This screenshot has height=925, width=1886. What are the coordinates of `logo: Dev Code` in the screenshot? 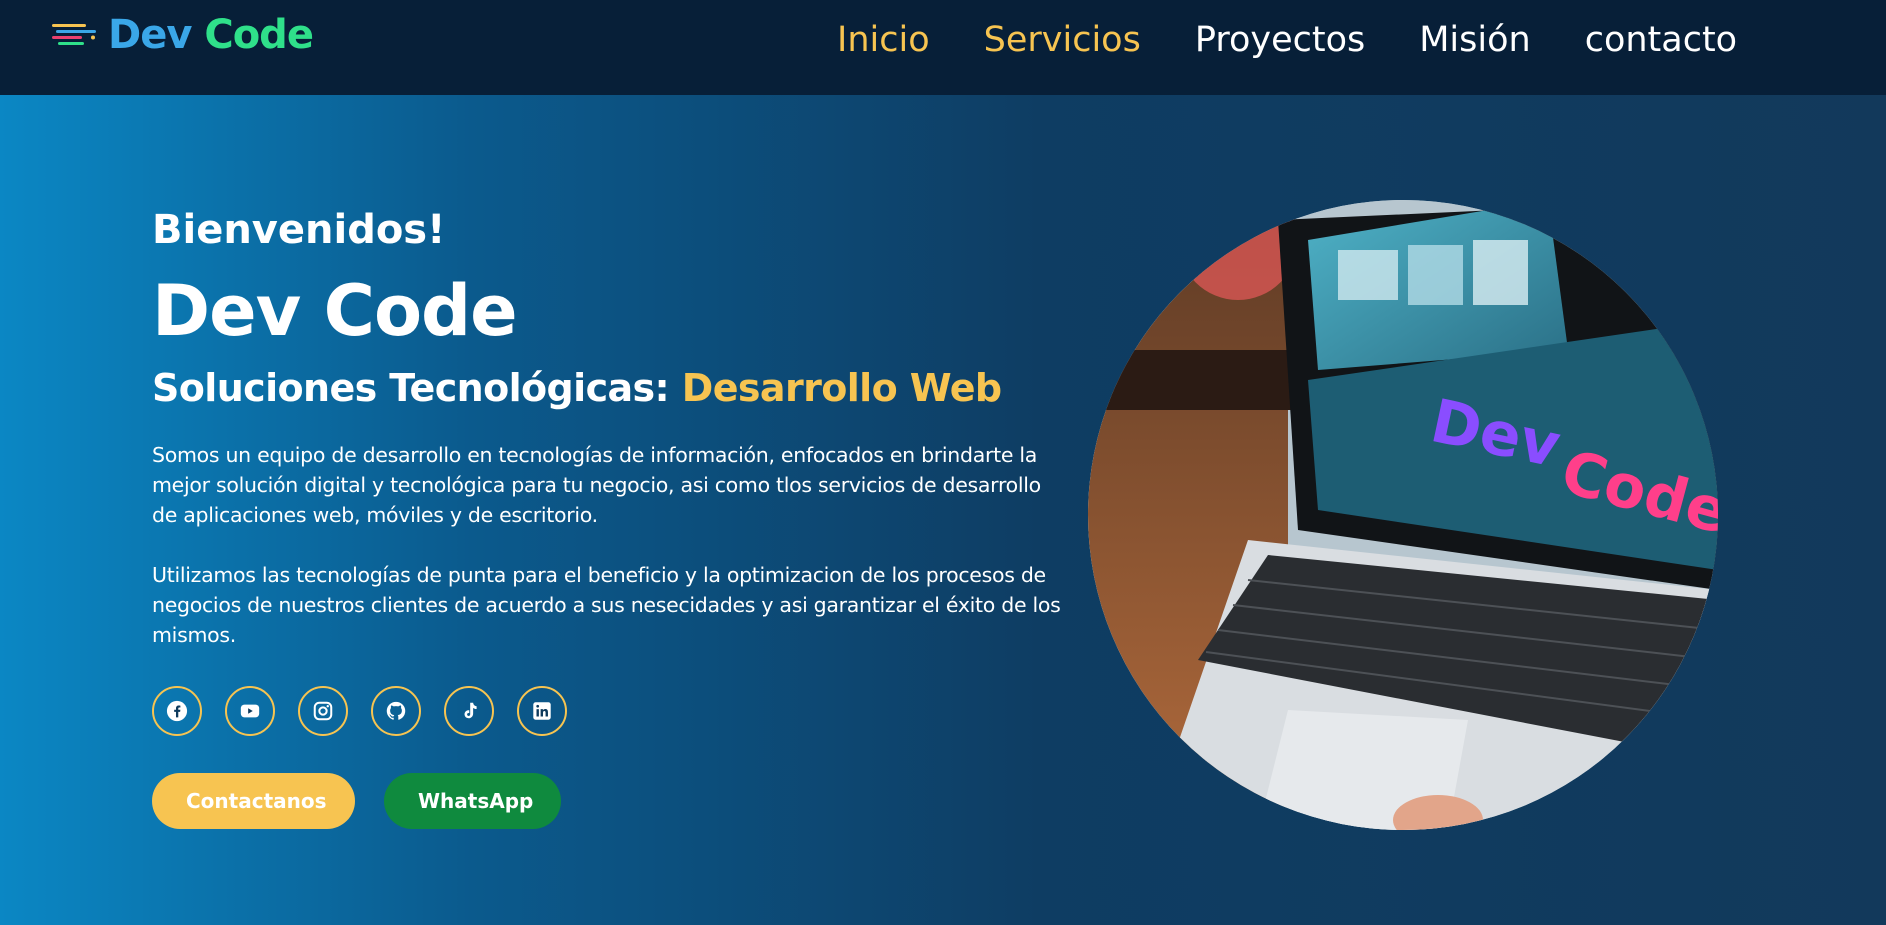 It's located at (182, 35).